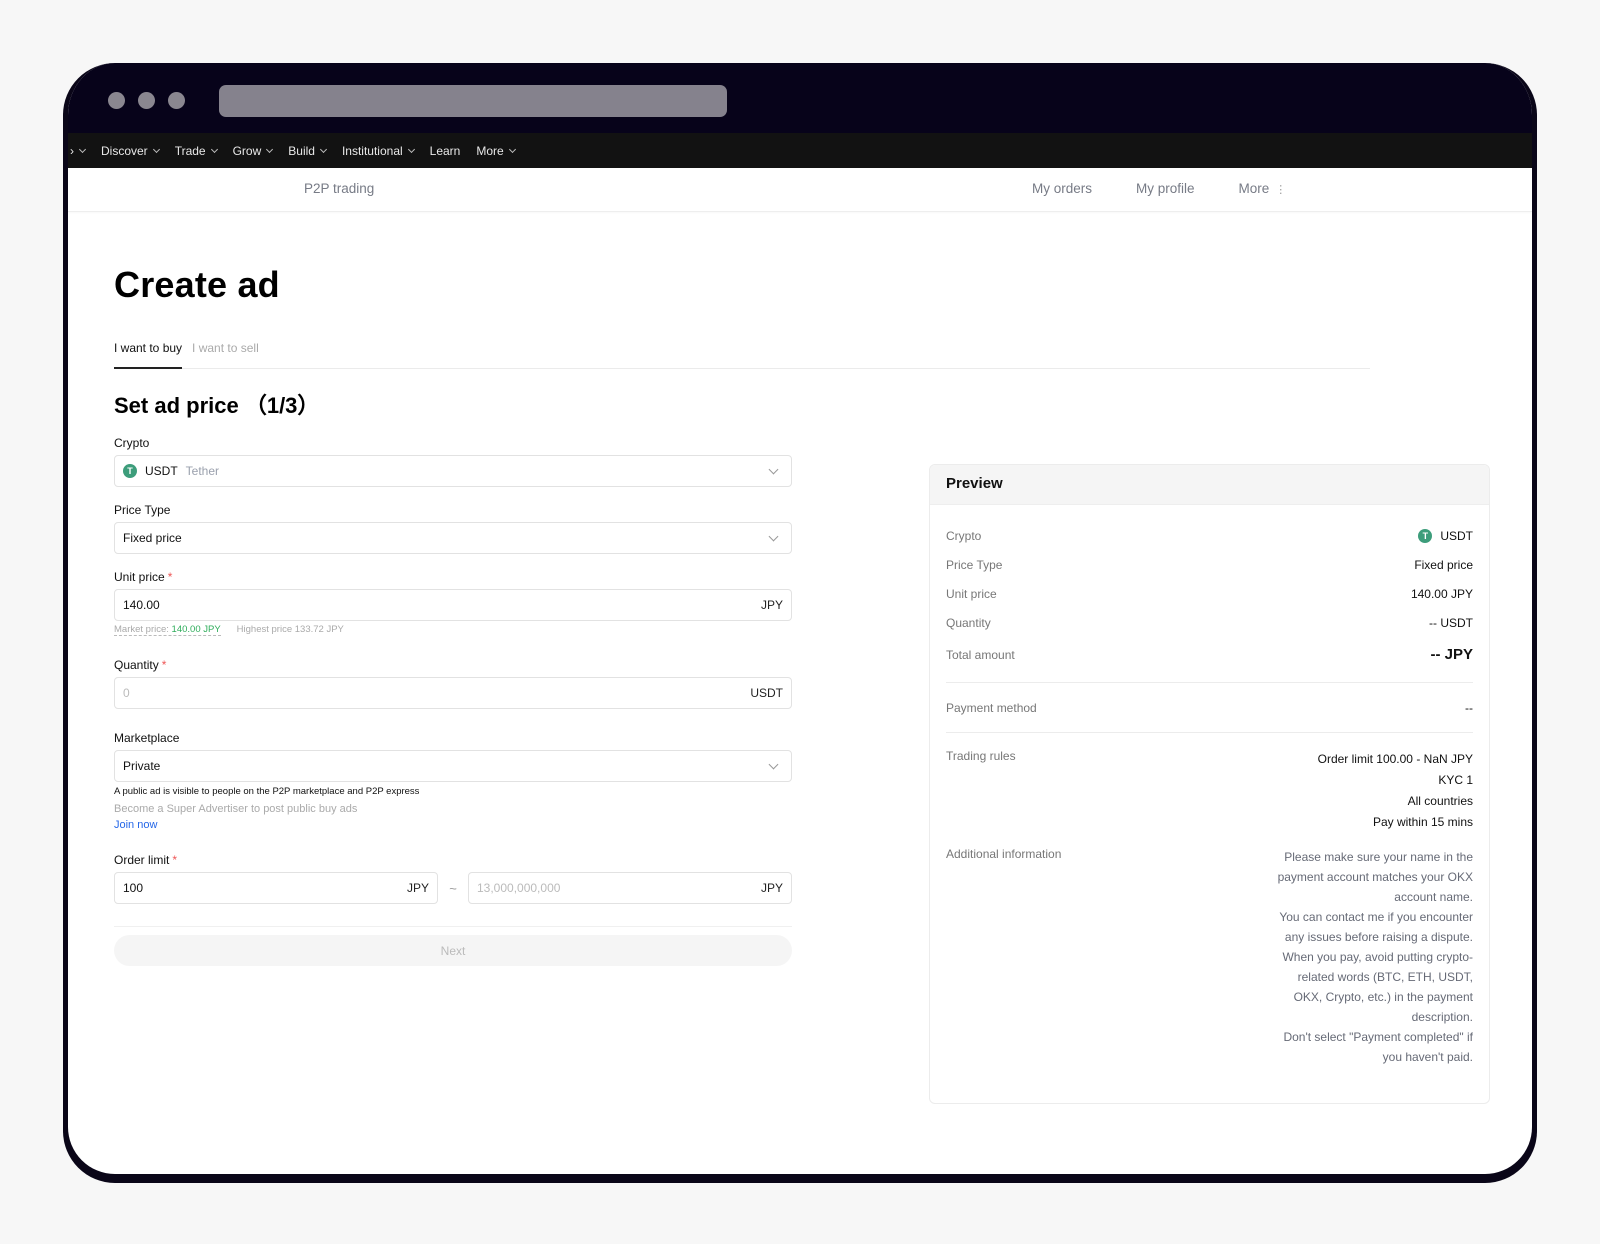  I want to click on preview-crypto-value: USDT, so click(1456, 535).